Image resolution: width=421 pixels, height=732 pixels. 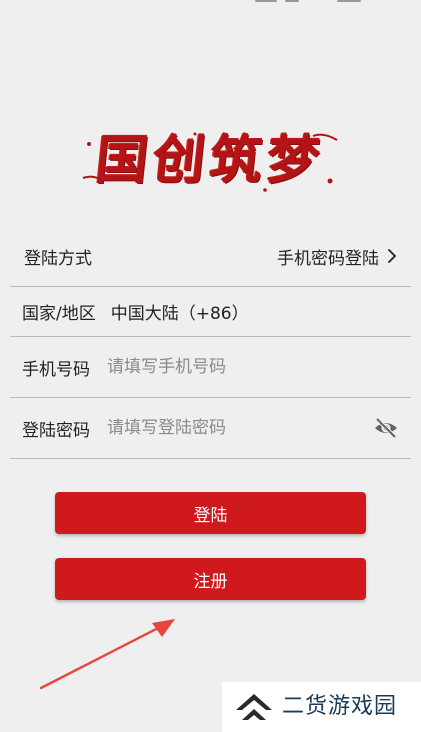 What do you see at coordinates (210, 256) in the screenshot?
I see `login-method-row: 登陆方式 手机密码登陆` at bounding box center [210, 256].